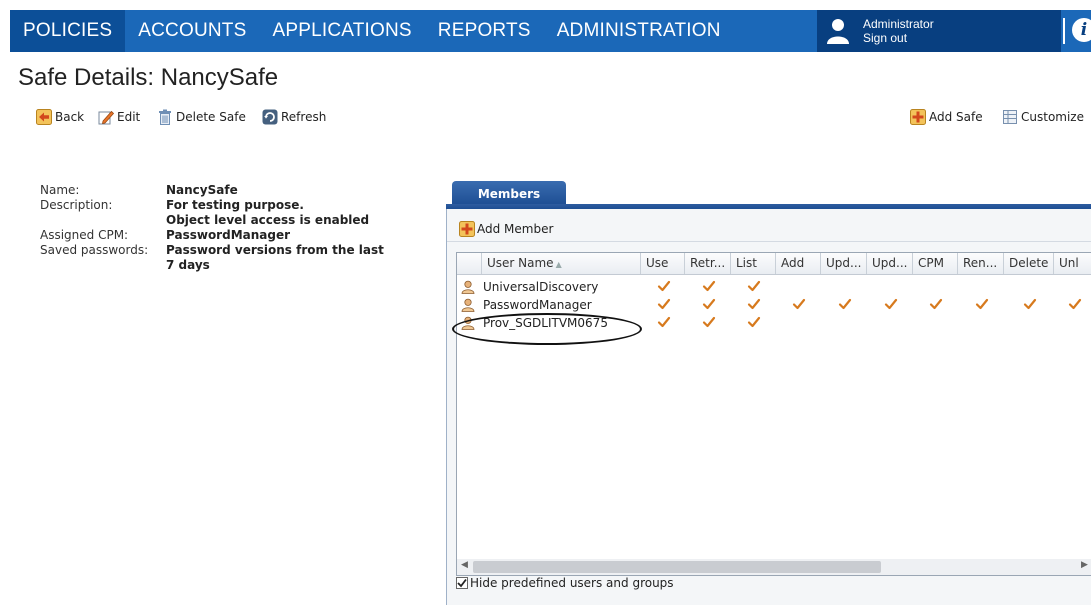 The width and height of the screenshot is (1091, 605). I want to click on col-delete: Delete, so click(1028, 263).